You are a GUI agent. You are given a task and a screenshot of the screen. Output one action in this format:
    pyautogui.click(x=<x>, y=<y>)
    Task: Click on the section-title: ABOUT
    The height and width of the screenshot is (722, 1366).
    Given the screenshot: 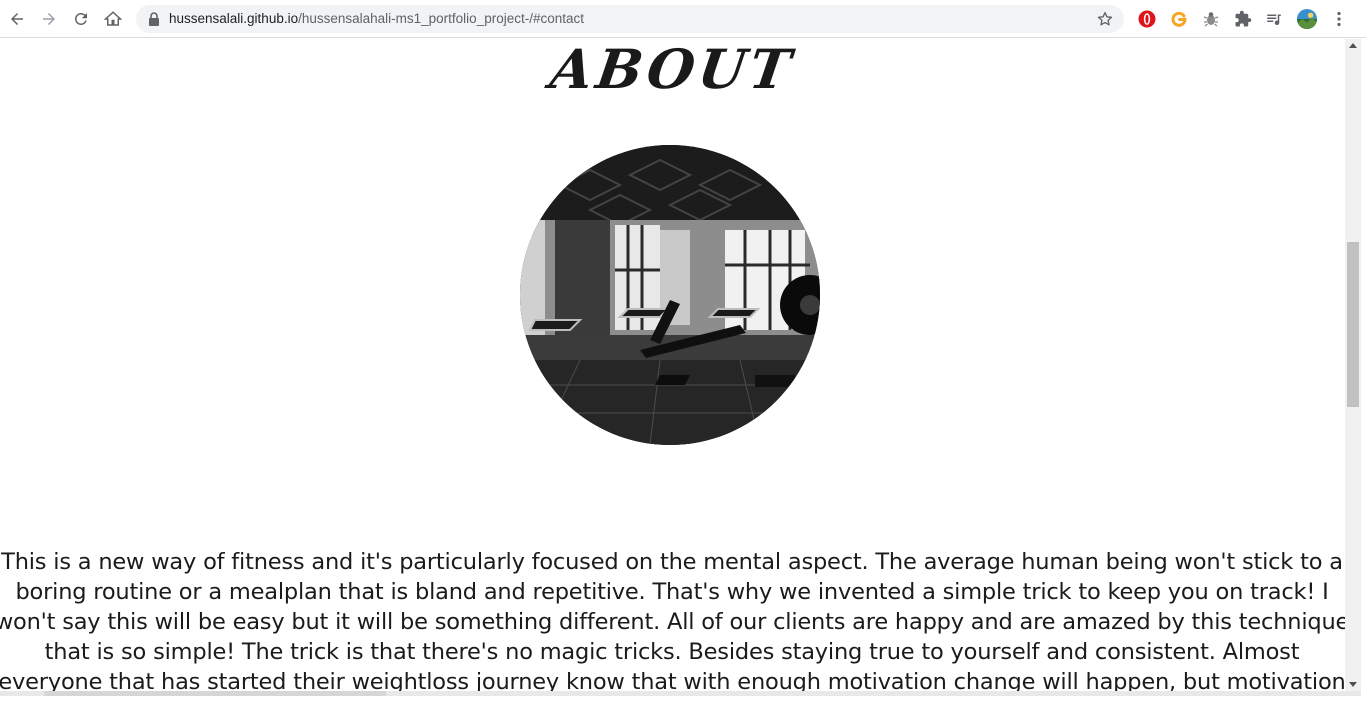 What is the action you would take?
    pyautogui.click(x=672, y=70)
    